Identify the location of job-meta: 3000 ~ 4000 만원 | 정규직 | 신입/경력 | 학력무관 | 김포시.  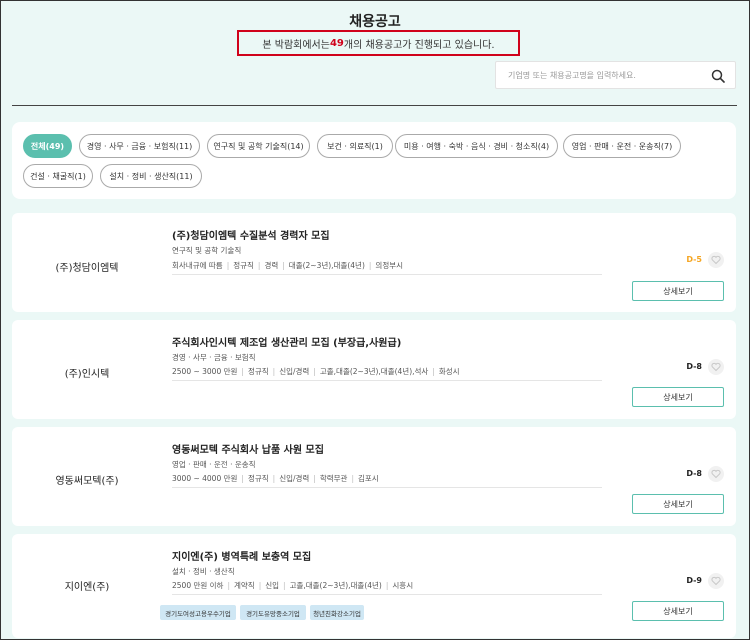
(275, 478).